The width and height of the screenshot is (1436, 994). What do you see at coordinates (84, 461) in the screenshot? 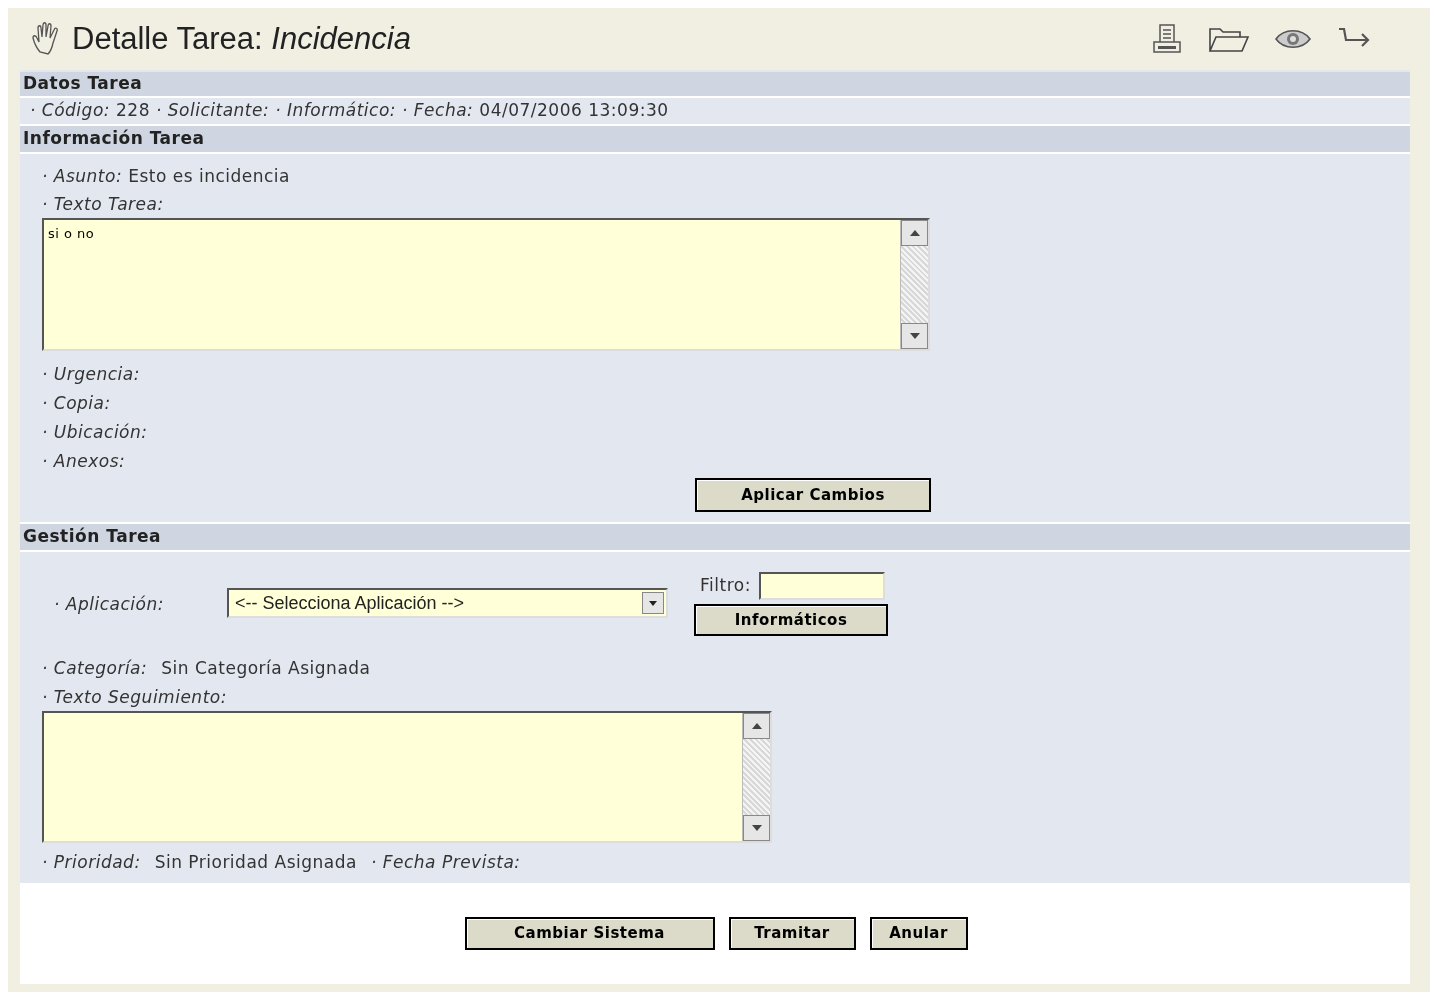
I see `field-label: · Anexos:` at bounding box center [84, 461].